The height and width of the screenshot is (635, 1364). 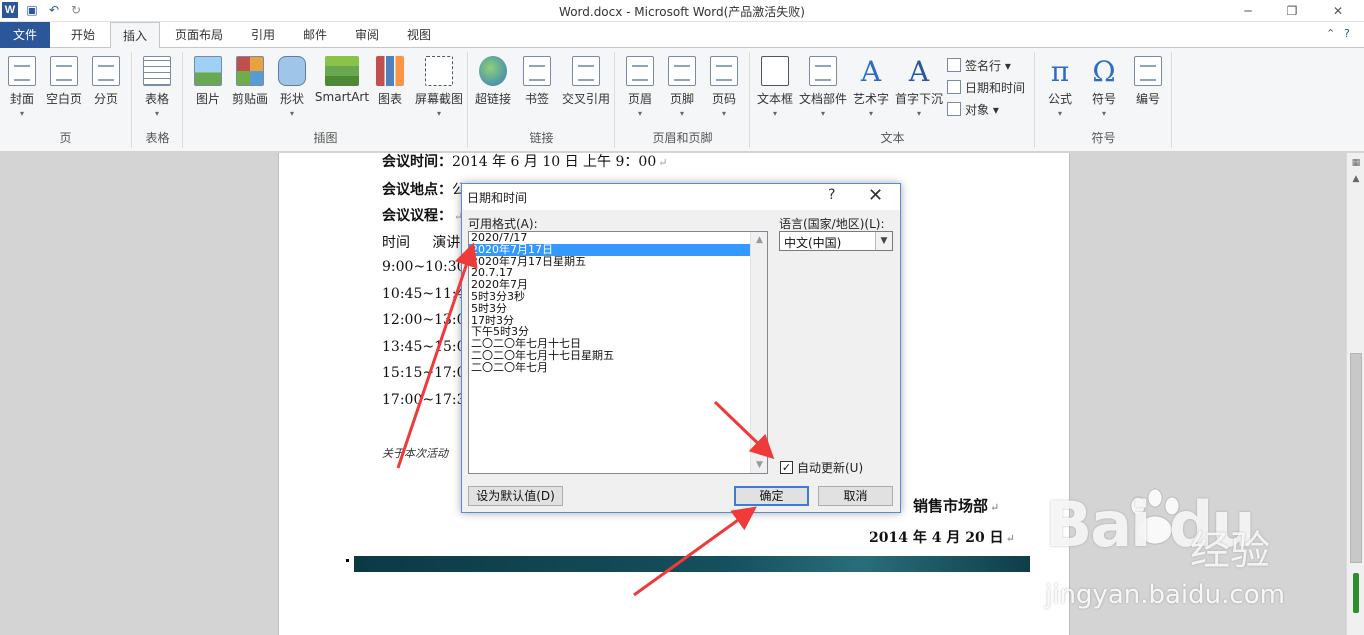 I want to click on hyperlink-button: 超链接, so click(x=493, y=80).